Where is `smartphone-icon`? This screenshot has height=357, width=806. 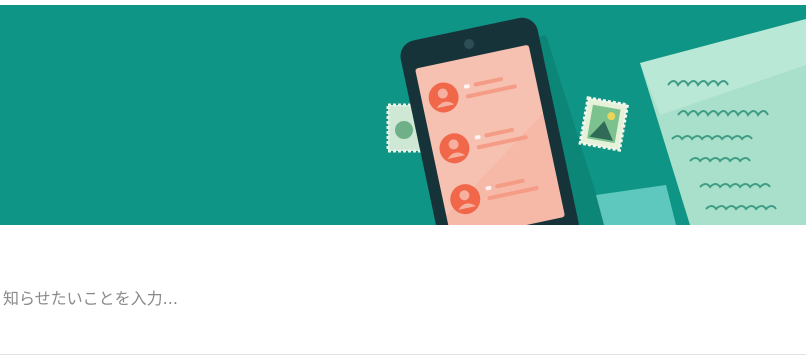
smartphone-icon is located at coordinates (489, 121).